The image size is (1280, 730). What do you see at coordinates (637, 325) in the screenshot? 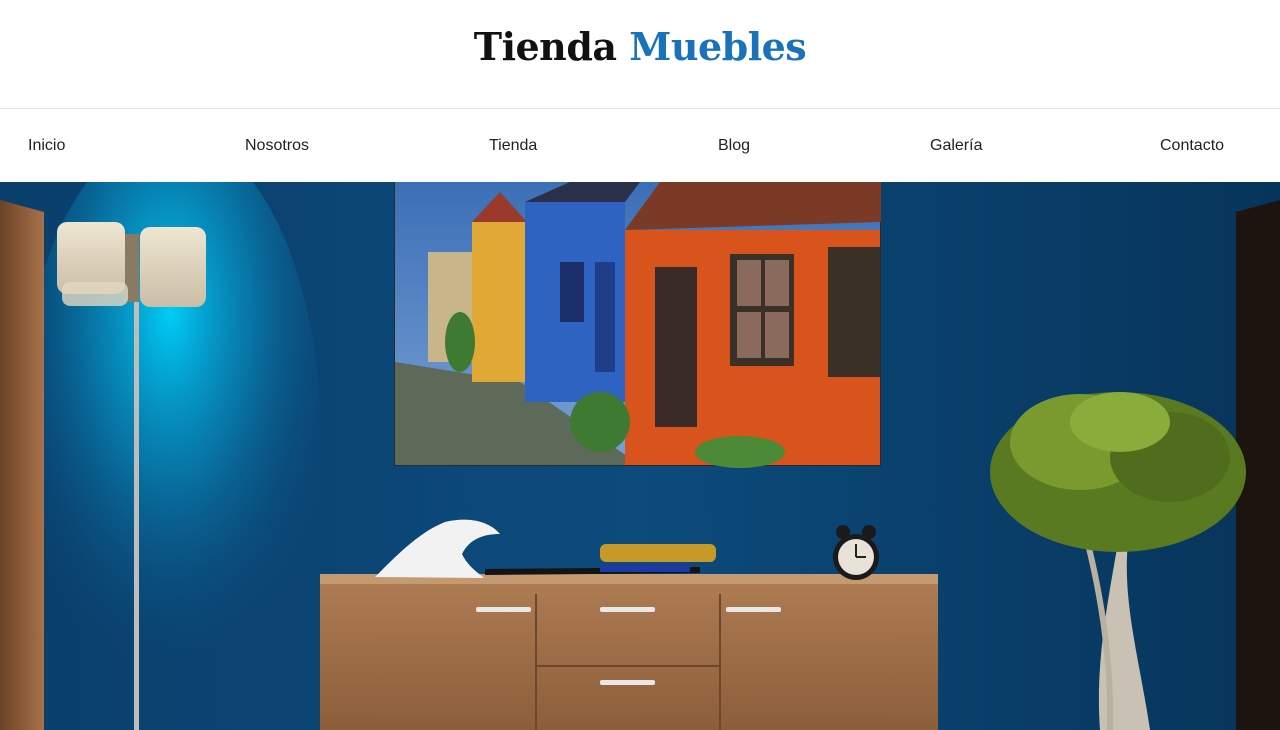
I see `wall-painting` at bounding box center [637, 325].